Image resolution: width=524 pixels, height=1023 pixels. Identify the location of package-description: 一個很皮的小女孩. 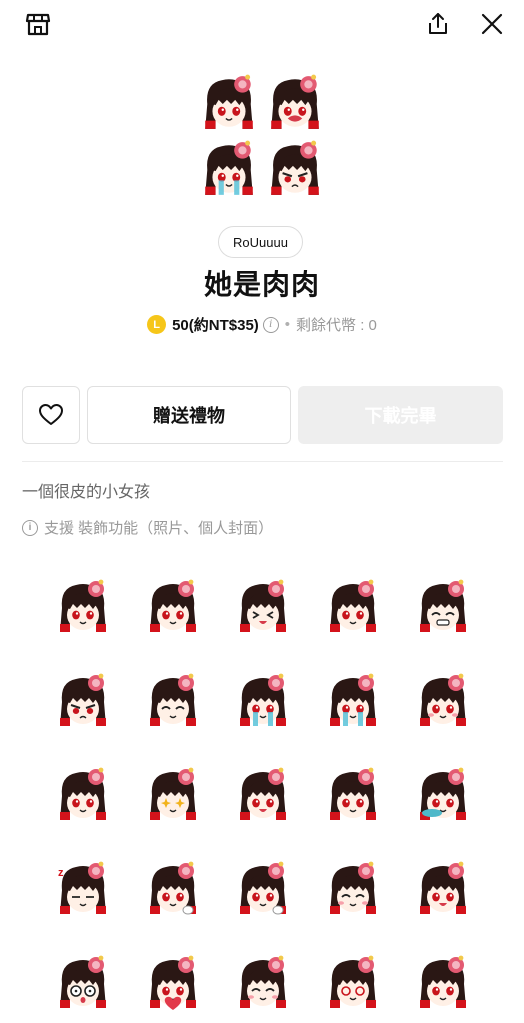
(86, 492).